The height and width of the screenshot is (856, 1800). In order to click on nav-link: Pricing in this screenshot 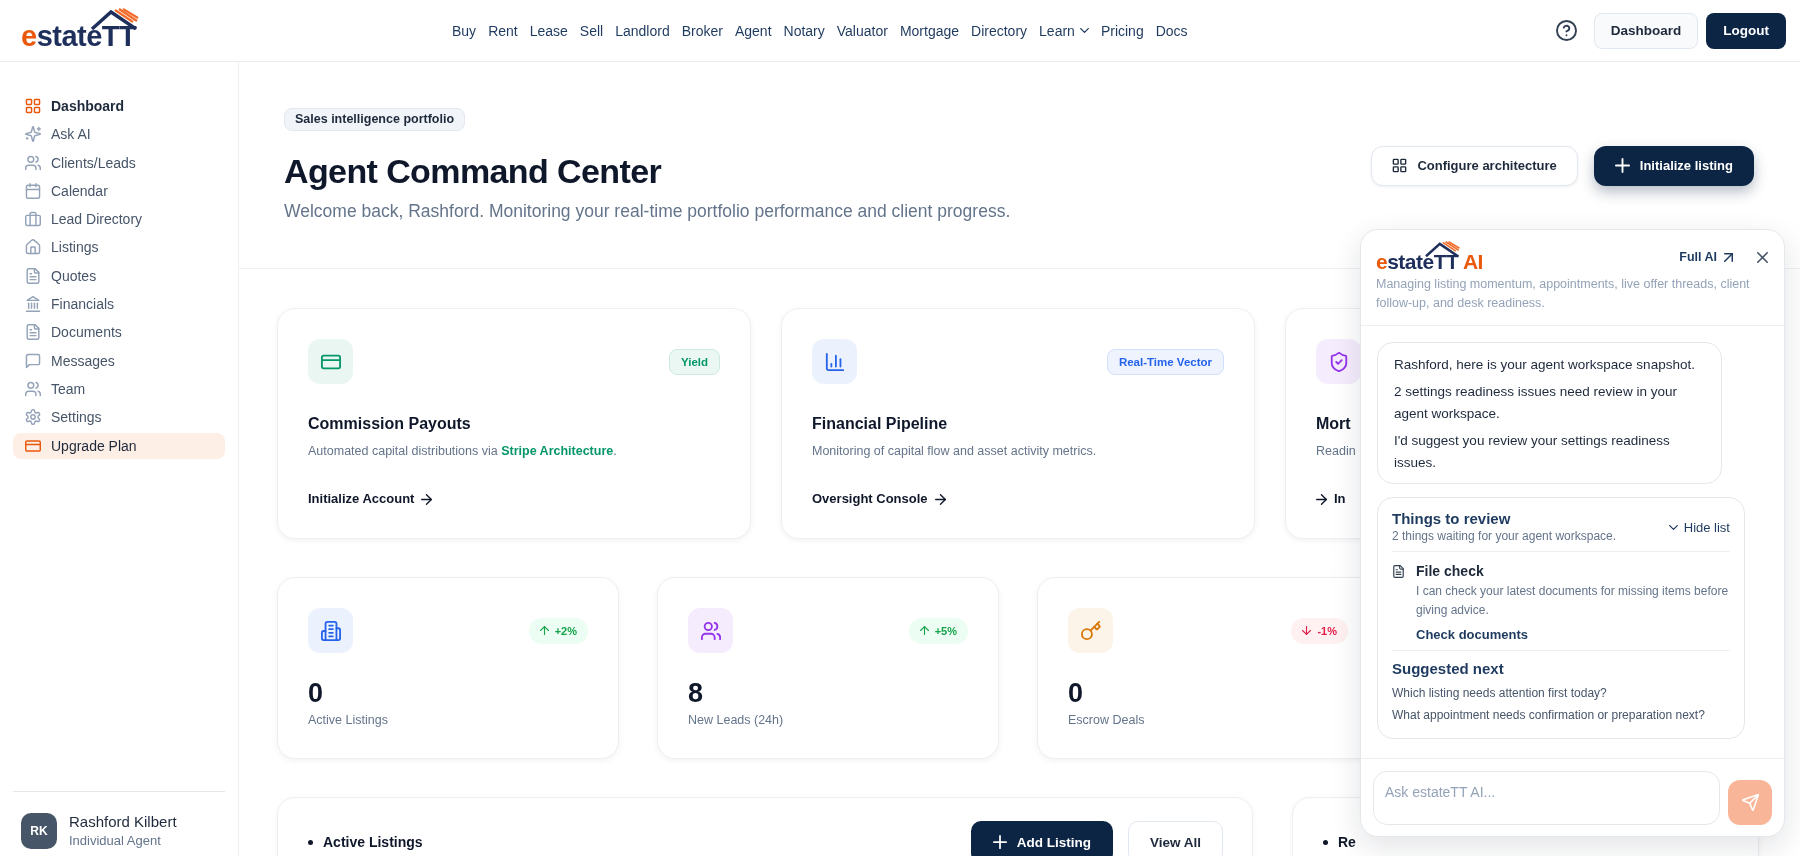, I will do `click(1122, 30)`.